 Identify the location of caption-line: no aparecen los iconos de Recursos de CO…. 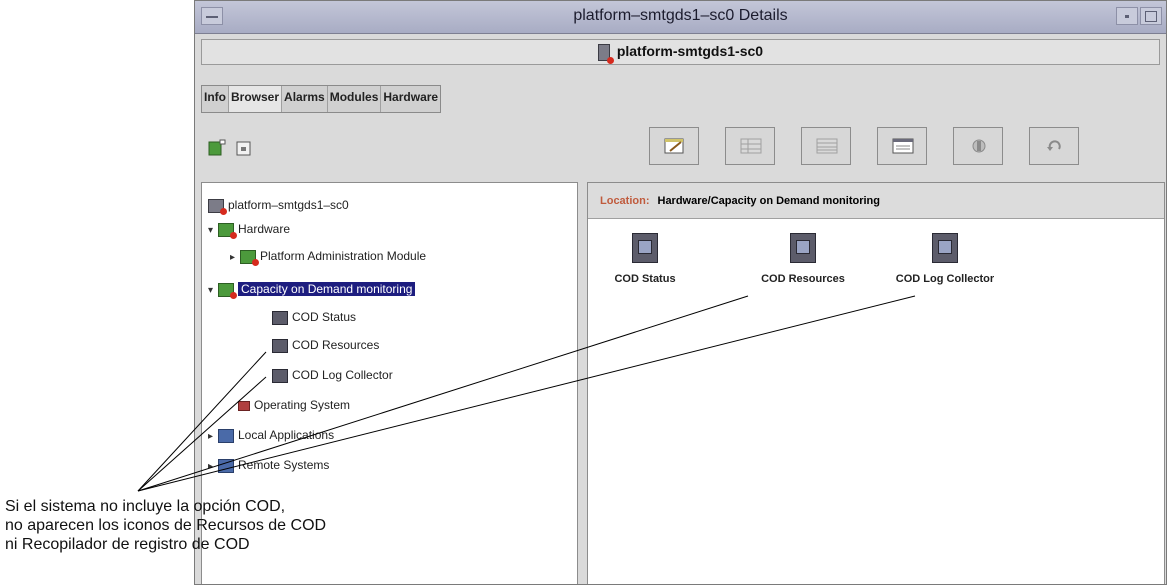
(166, 525).